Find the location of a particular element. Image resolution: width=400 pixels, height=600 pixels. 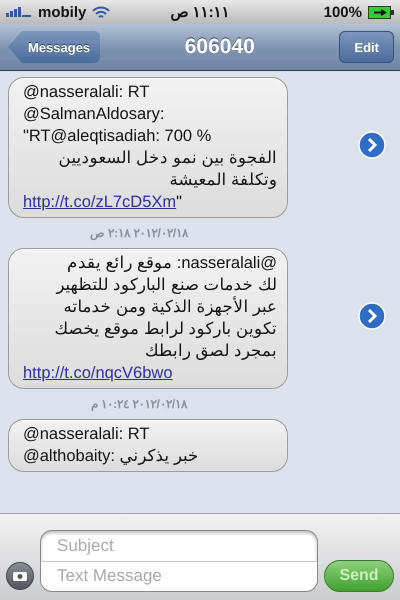

message-timestamp: ٢٠١٢/٠٢/١٨ ٢:١٨ ص is located at coordinates (139, 233).